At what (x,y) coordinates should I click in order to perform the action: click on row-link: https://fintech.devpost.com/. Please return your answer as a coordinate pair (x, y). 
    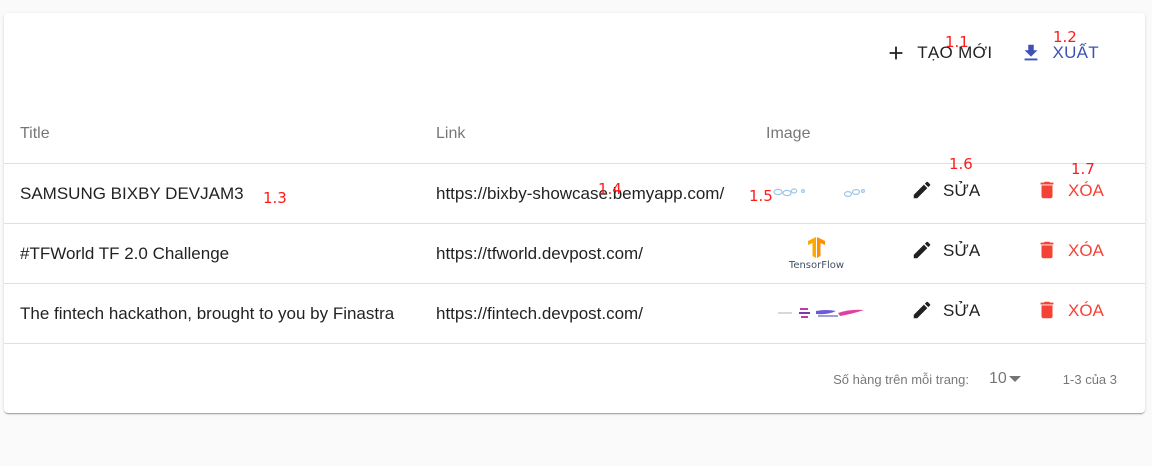
    Looking at the image, I should click on (585, 313).